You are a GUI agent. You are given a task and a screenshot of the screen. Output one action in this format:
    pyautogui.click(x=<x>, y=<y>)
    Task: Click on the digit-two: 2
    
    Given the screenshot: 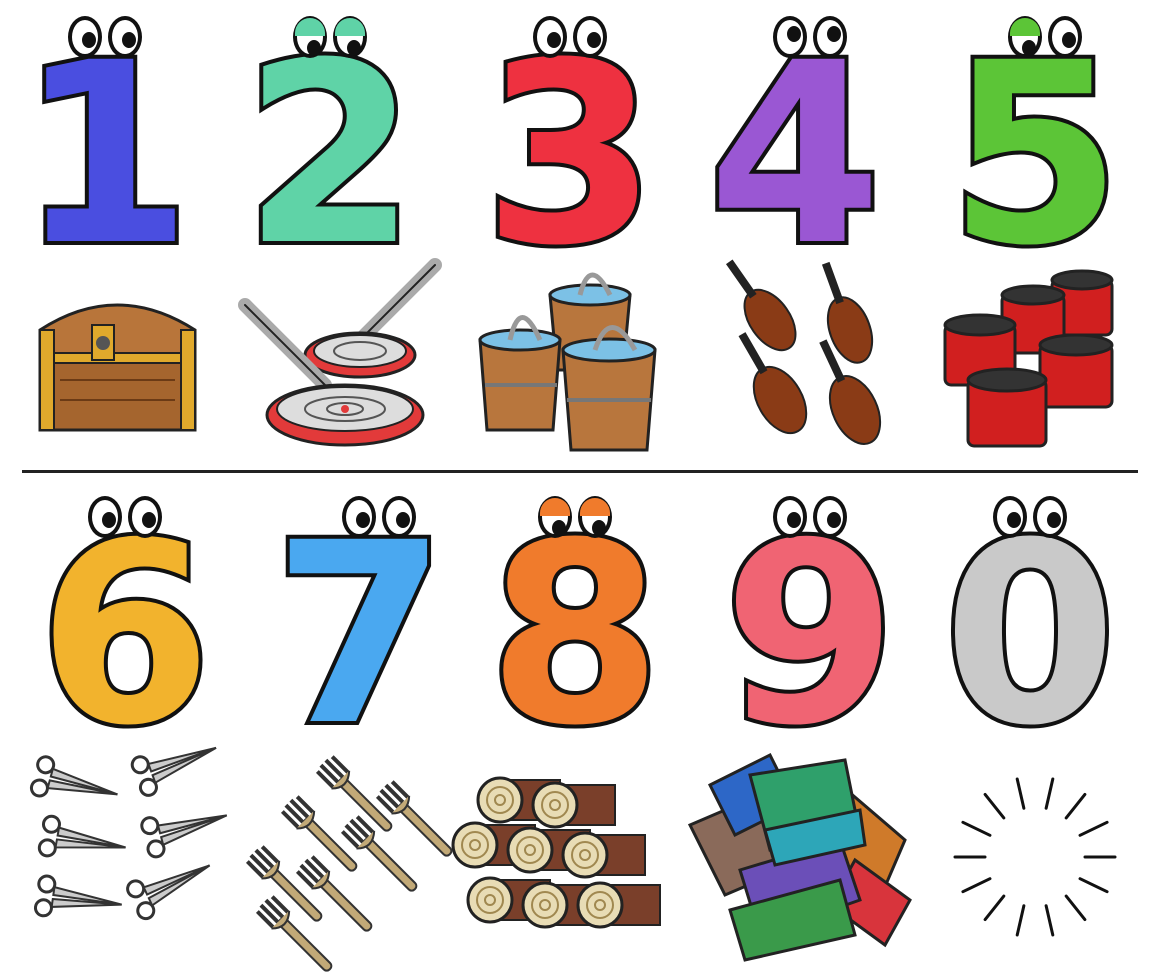 What is the action you would take?
    pyautogui.click(x=330, y=147)
    